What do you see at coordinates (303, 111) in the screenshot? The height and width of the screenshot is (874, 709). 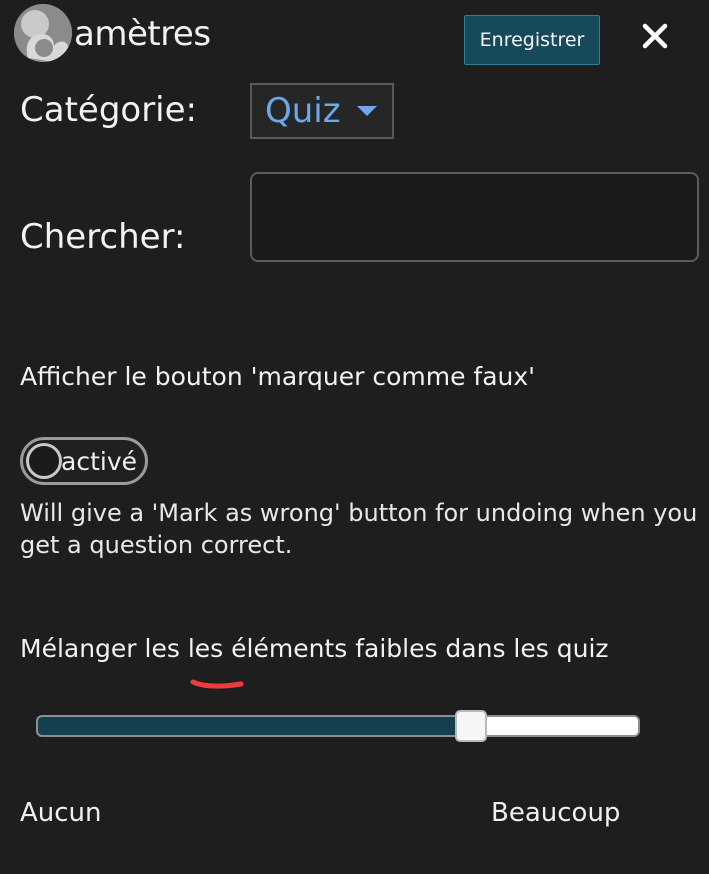 I see `category-selected-value: Quiz` at bounding box center [303, 111].